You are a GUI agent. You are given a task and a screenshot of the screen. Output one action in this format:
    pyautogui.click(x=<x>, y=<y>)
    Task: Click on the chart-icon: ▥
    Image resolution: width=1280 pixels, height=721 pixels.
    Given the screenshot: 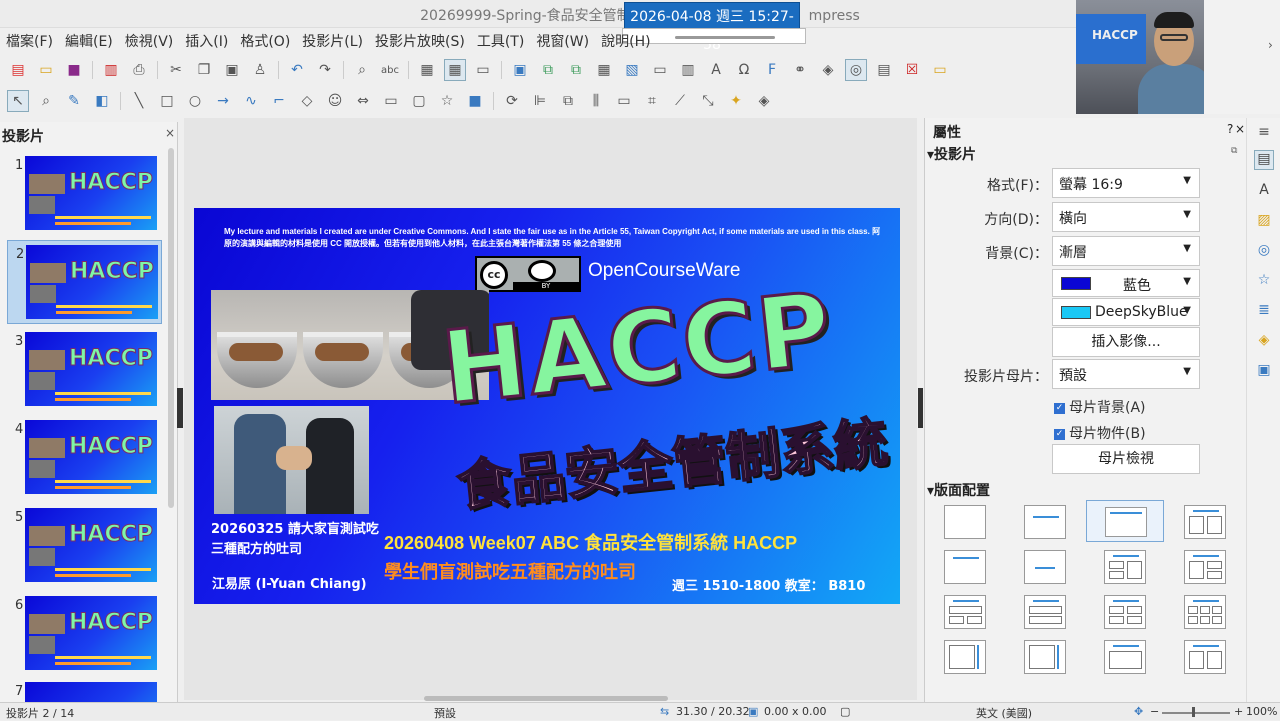 What is the action you would take?
    pyautogui.click(x=688, y=70)
    